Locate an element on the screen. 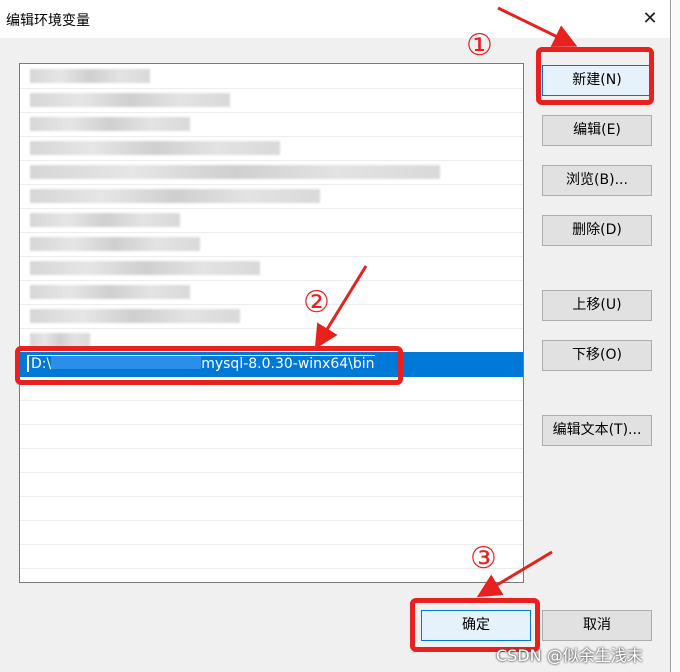 This screenshot has height=672, width=680. list-item-selected: D:\ mysql-8.0.30-winx64\bin is located at coordinates (271, 364).